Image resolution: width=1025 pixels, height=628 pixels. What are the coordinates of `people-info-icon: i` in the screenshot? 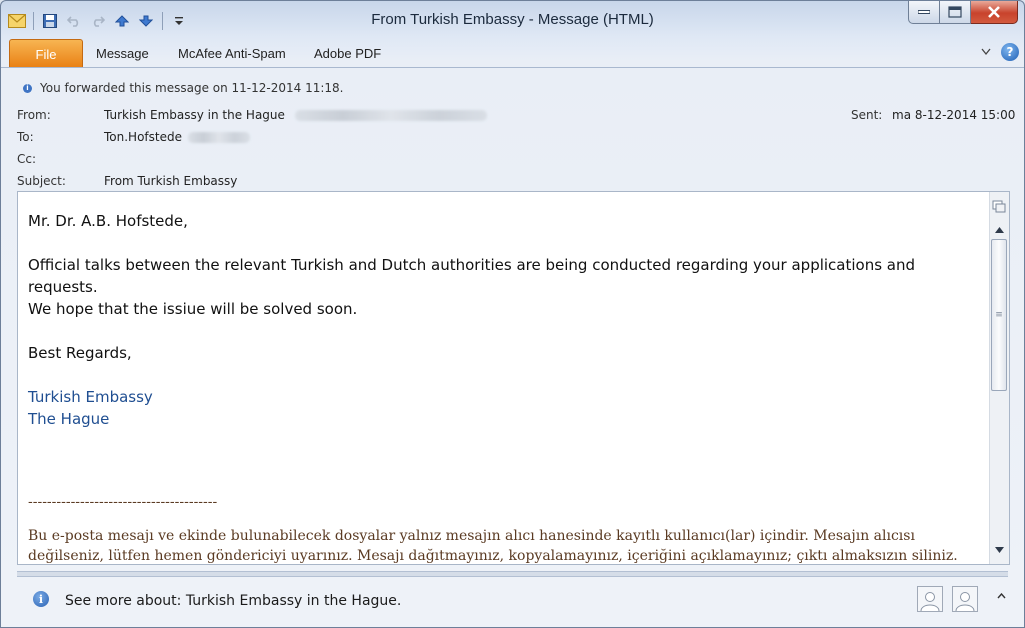 It's located at (41, 599).